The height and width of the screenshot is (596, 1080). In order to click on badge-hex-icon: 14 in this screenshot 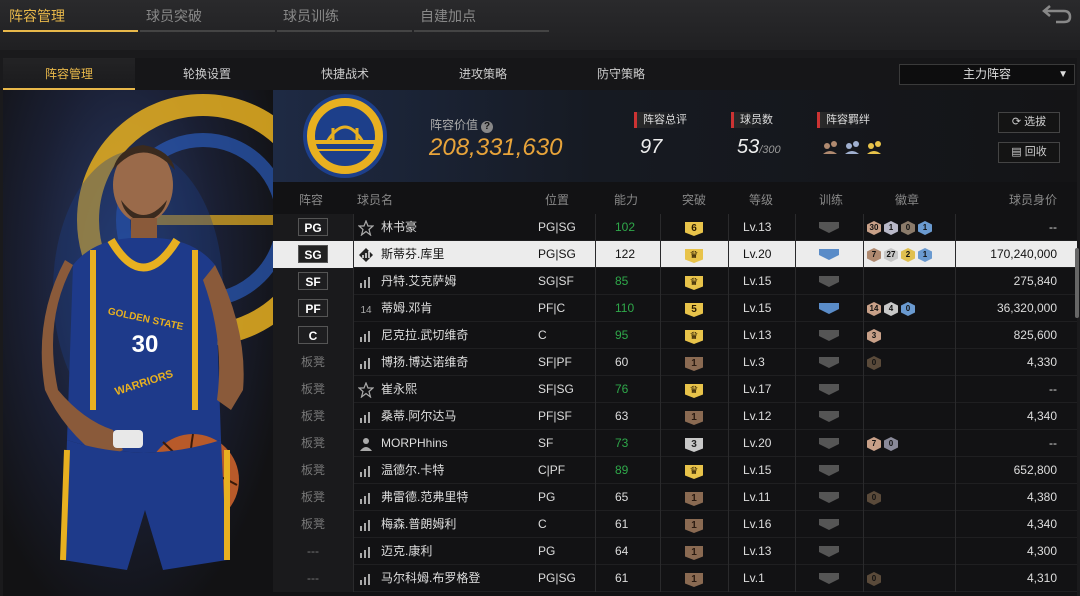, I will do `click(874, 309)`.